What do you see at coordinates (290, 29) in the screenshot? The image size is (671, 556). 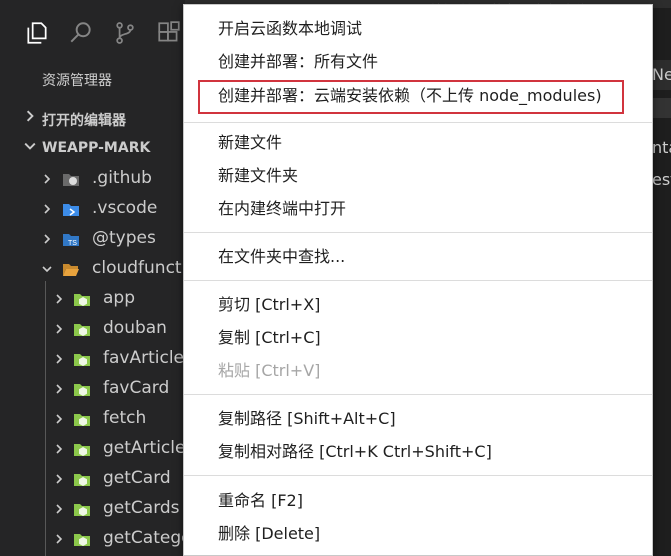 I see `menu-item-local-debug: 开启云函数本地调试` at bounding box center [290, 29].